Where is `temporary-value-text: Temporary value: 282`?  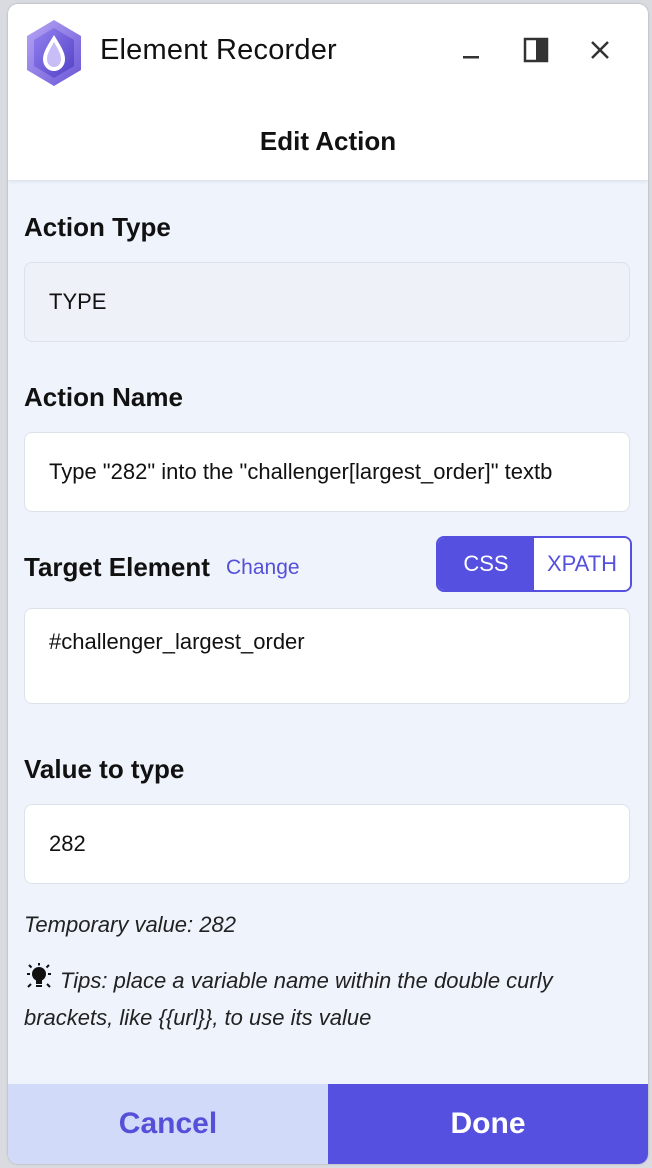 temporary-value-text: Temporary value: 282 is located at coordinates (130, 924).